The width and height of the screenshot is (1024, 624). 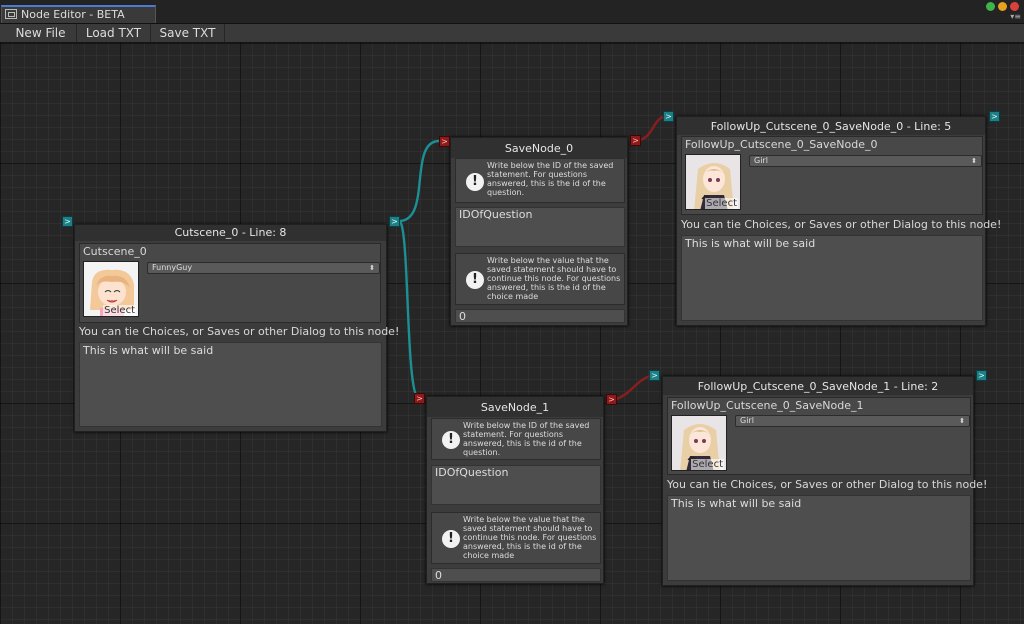 What do you see at coordinates (713, 182) in the screenshot?
I see `followup-0-avatar: Select` at bounding box center [713, 182].